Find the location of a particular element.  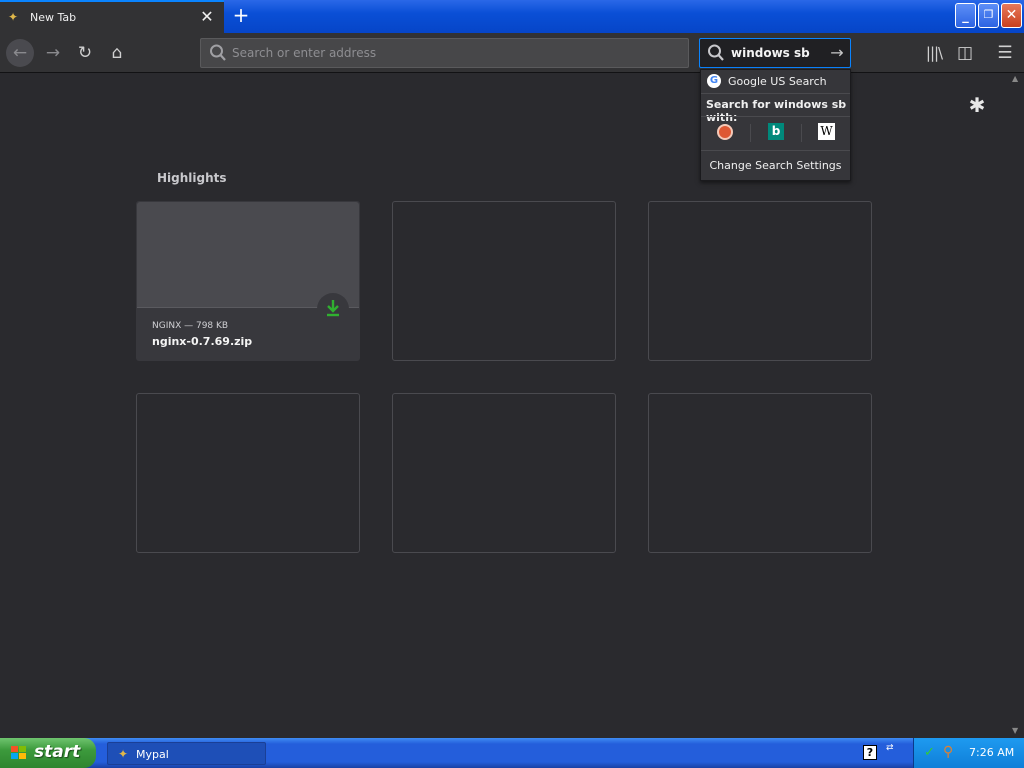

wikipedia-icon: W is located at coordinates (826, 131).